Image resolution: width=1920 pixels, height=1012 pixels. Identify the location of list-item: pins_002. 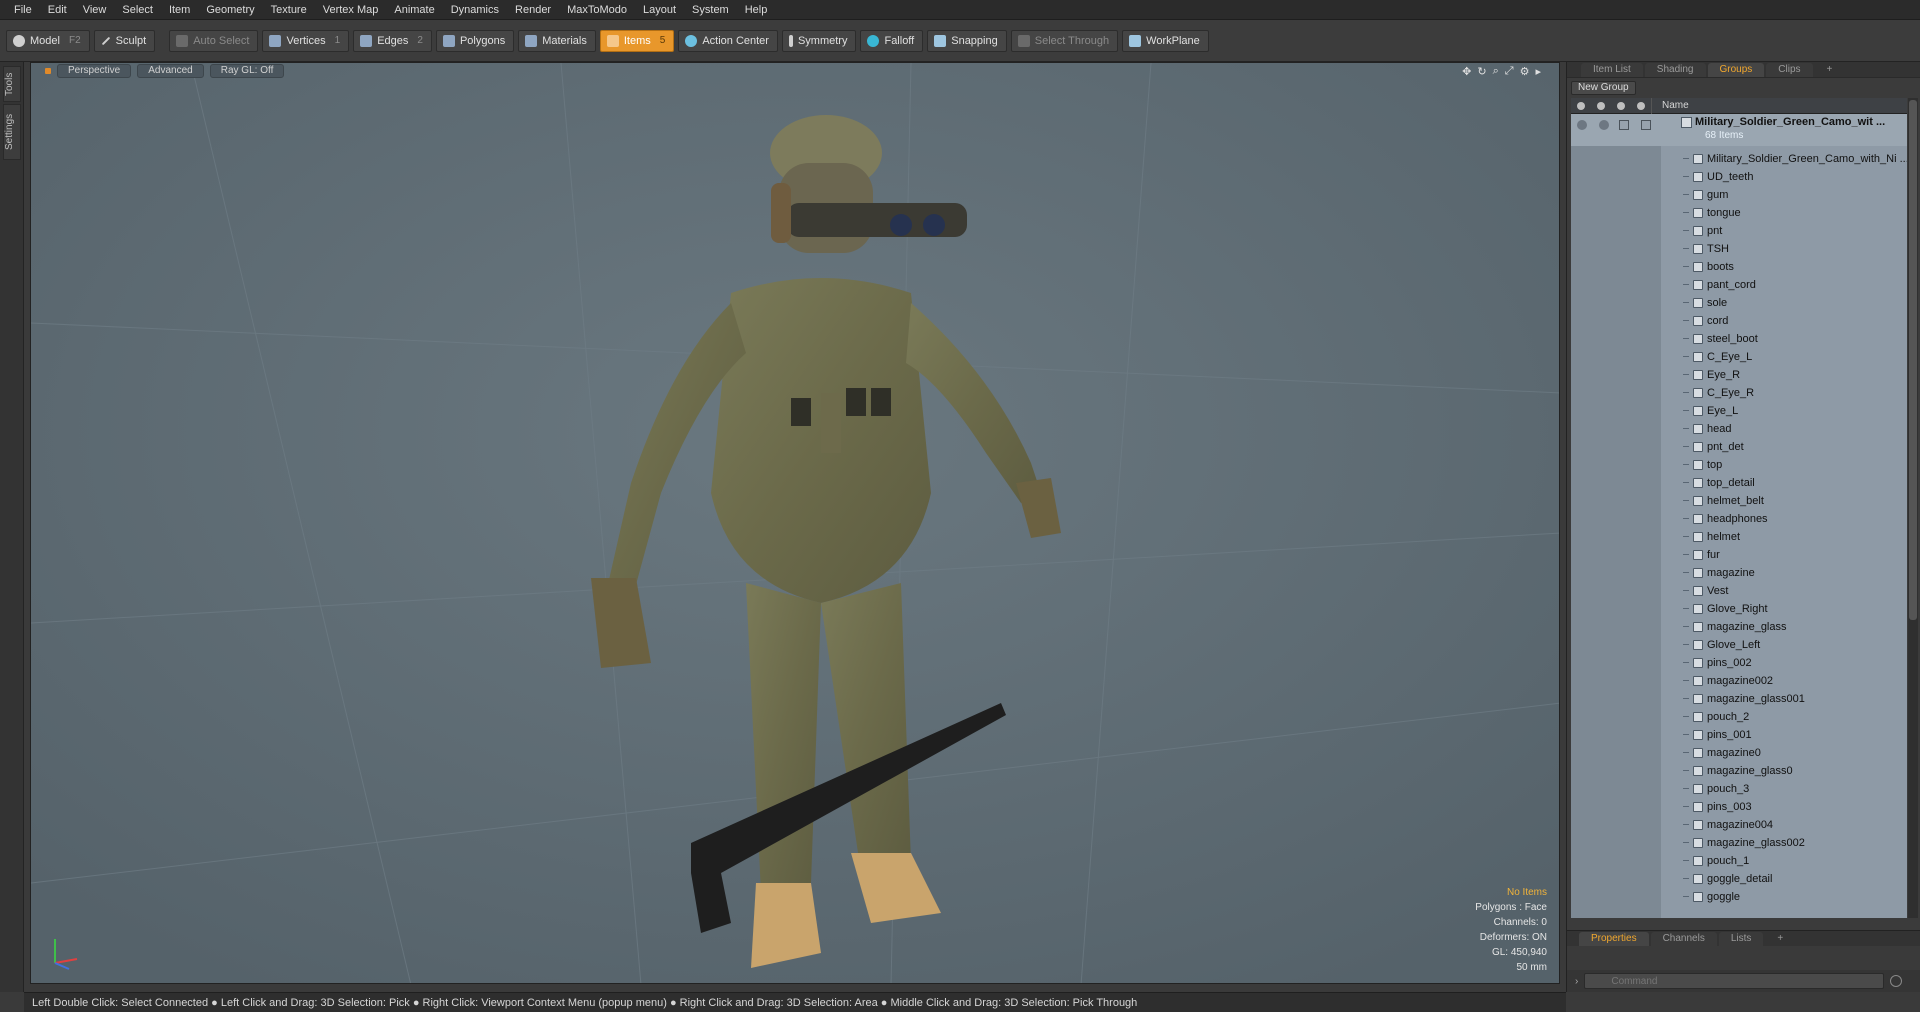
(1739, 663).